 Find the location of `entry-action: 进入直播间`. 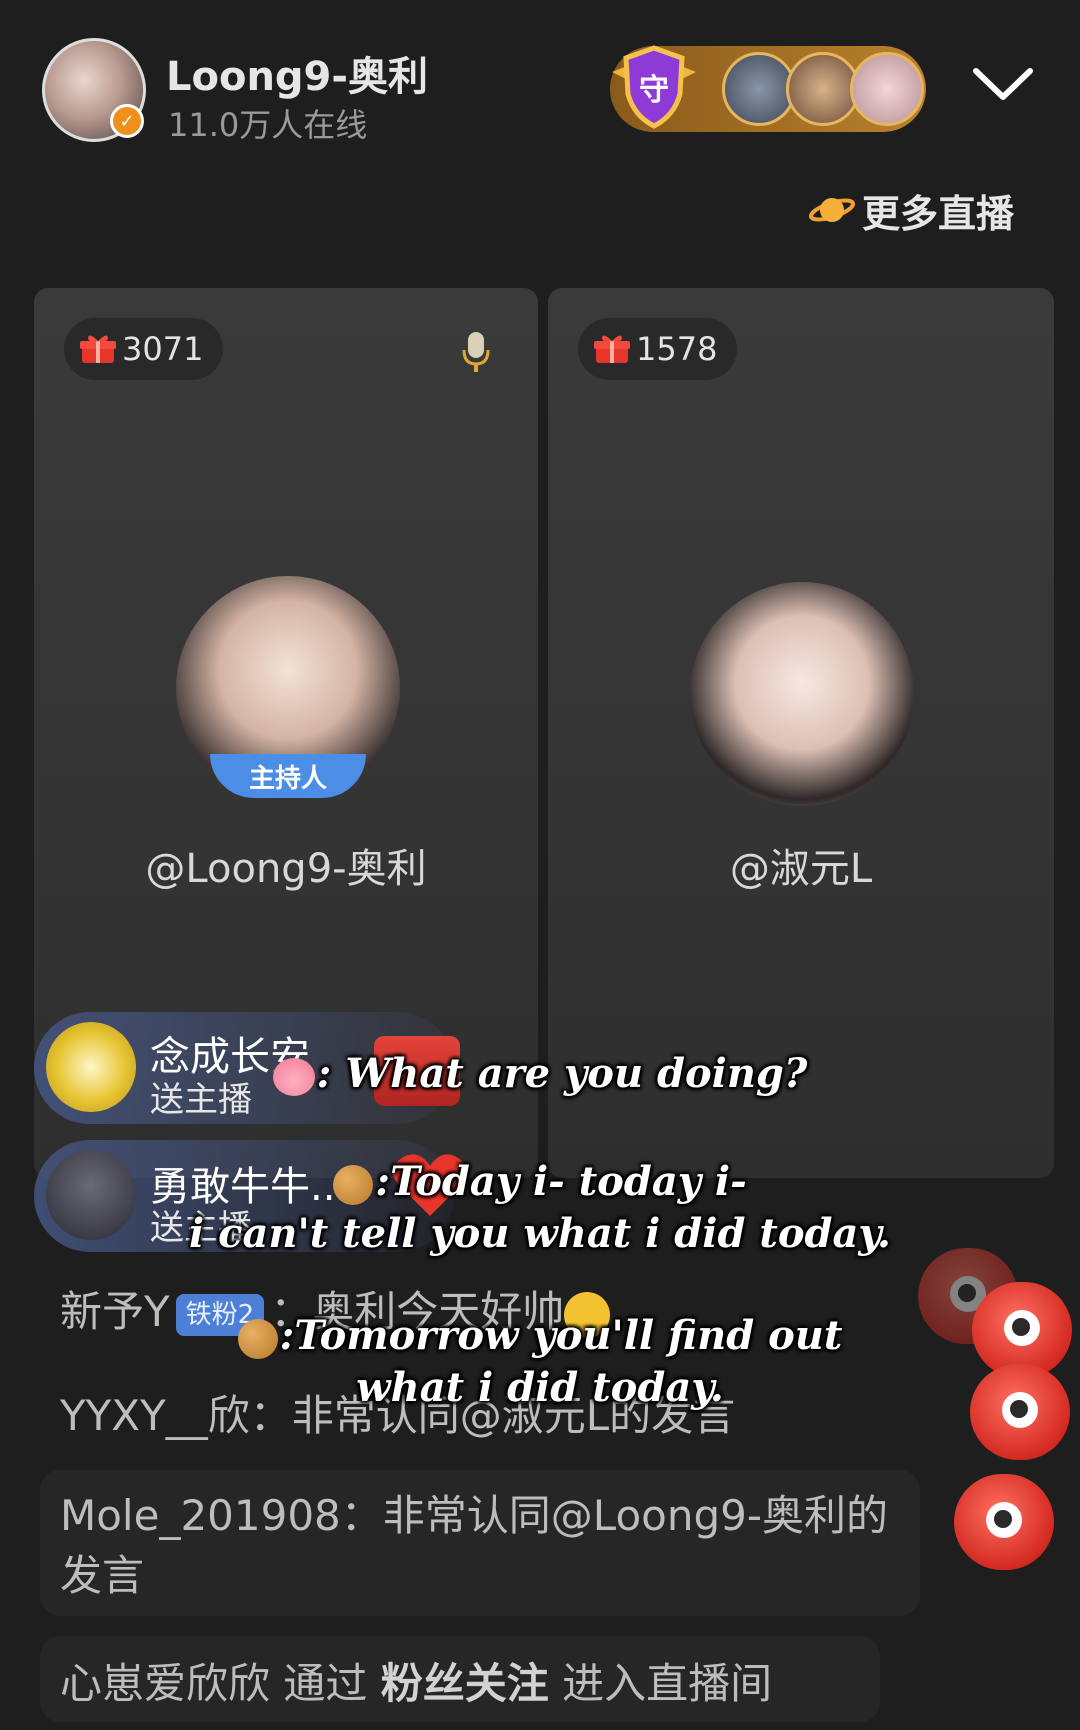

entry-action: 进入直播间 is located at coordinates (667, 1683).